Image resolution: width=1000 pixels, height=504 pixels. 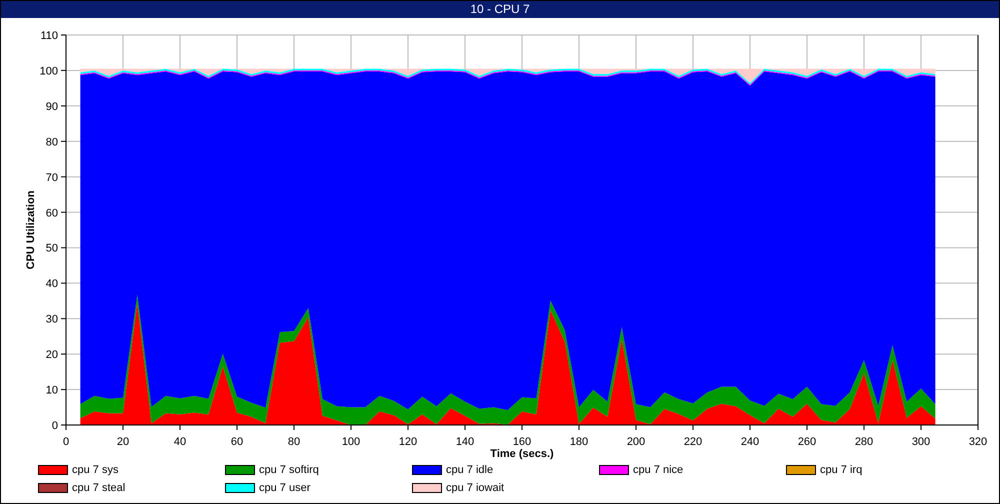 I want to click on legend-label: cpu 7 softirq, so click(x=289, y=470).